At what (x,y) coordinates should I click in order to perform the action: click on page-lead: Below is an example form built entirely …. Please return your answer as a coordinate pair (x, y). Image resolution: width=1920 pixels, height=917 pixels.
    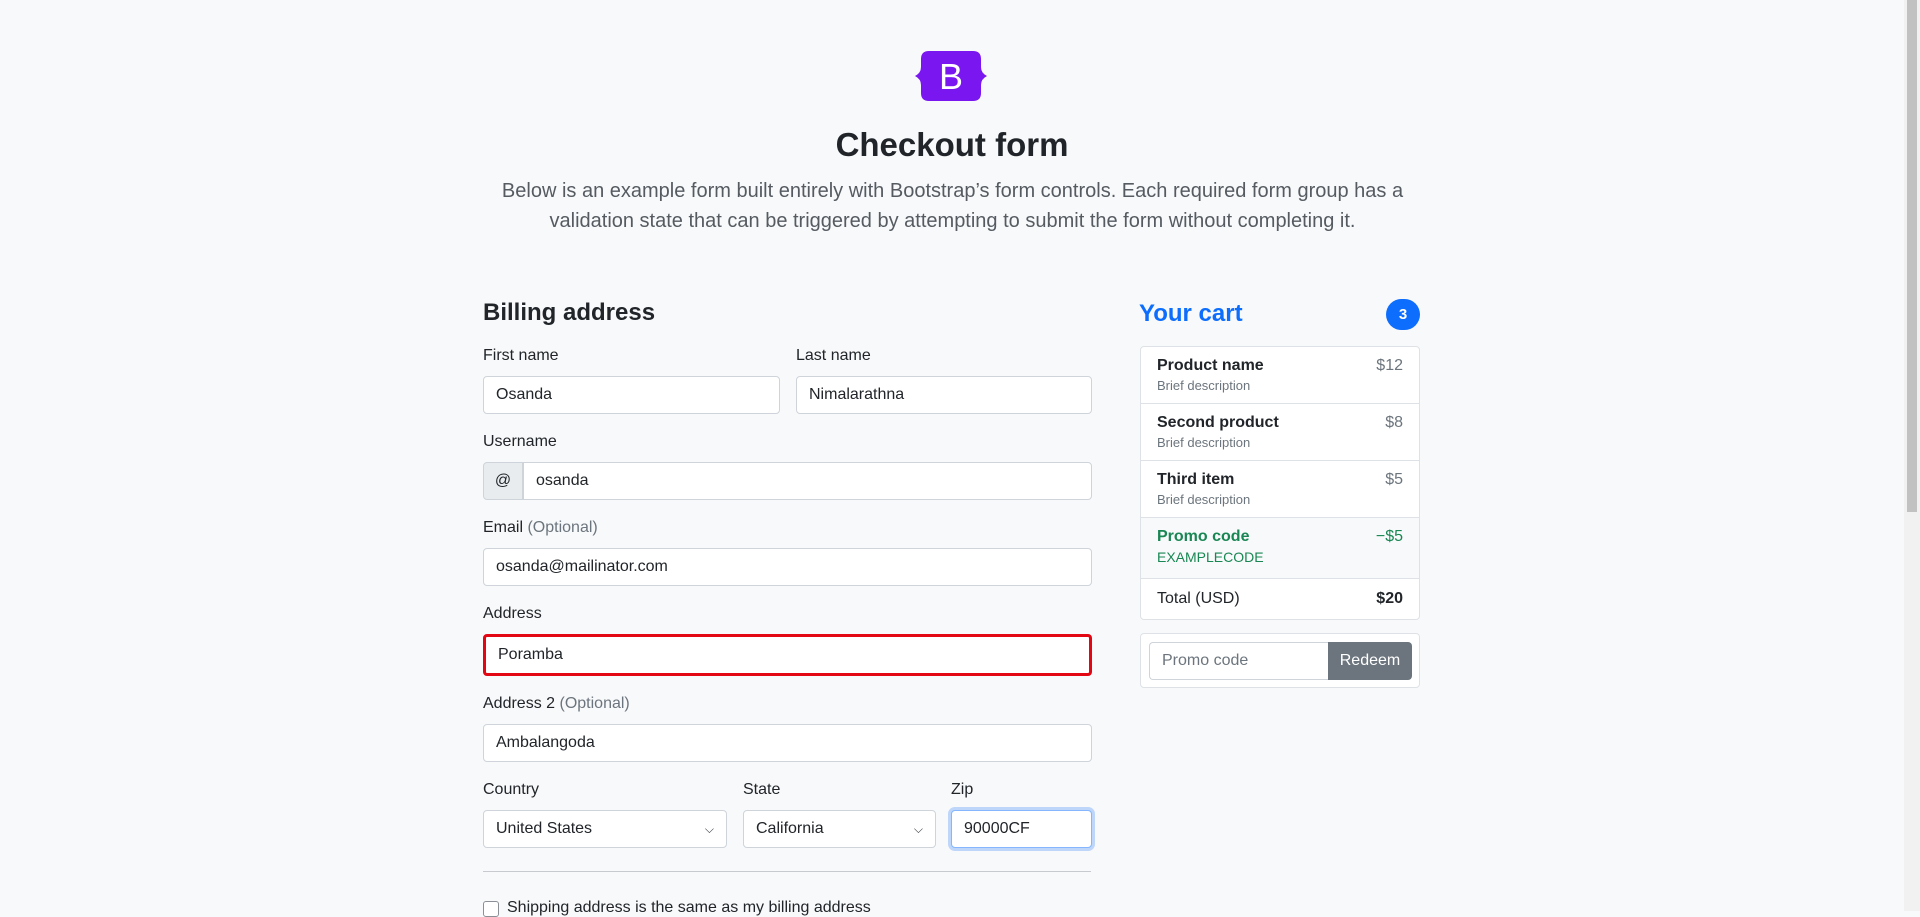
    Looking at the image, I should click on (952, 206).